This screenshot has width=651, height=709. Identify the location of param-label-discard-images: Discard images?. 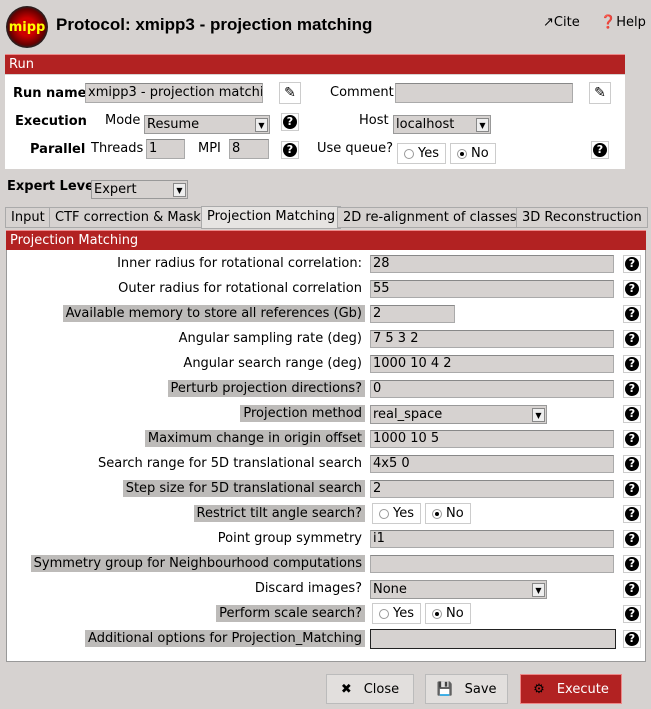
(308, 588).